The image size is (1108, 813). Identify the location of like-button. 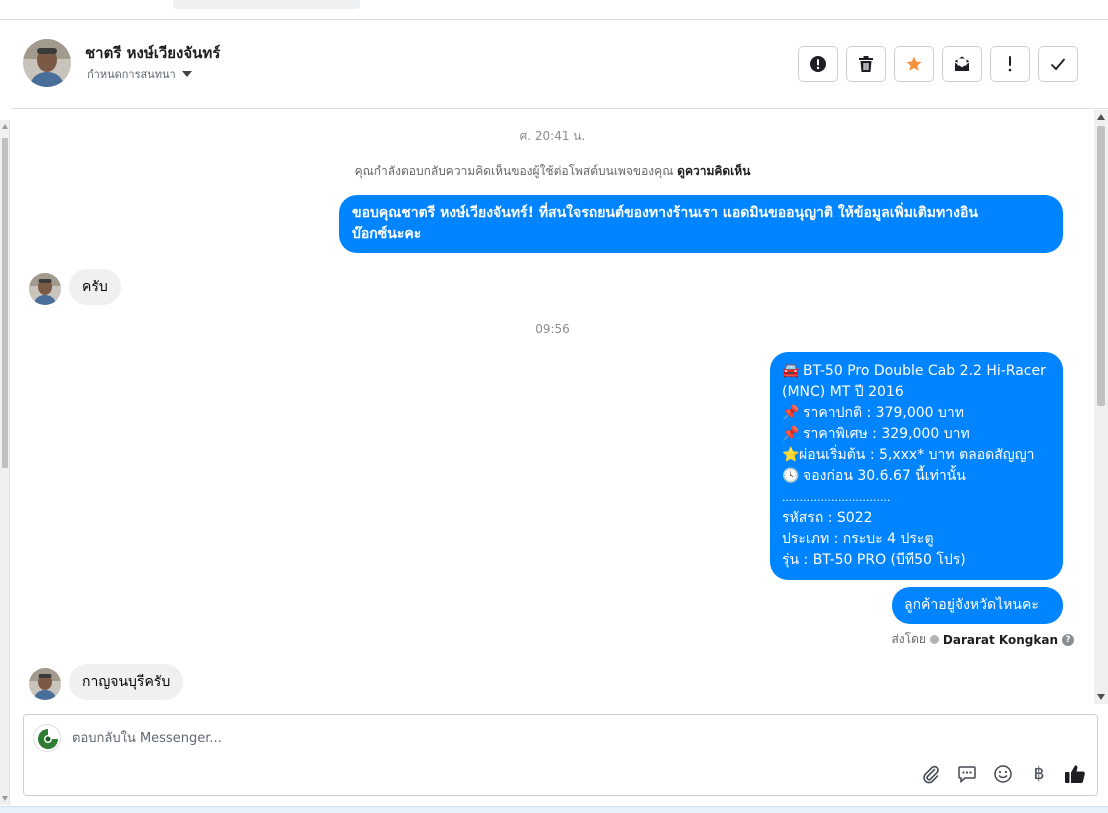
(1075, 774).